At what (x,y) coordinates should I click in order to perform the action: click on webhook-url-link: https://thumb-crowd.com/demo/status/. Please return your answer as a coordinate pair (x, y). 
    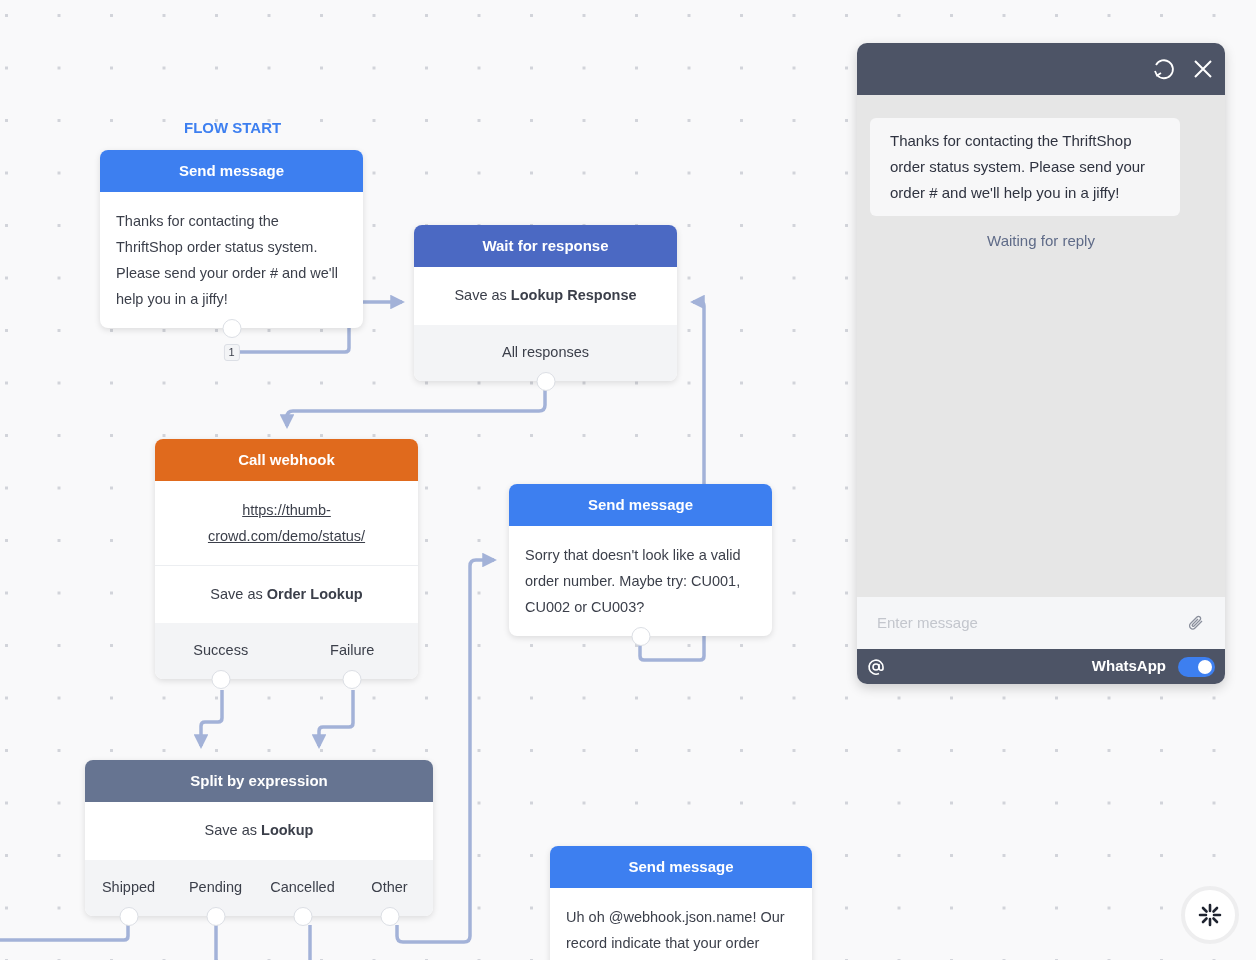
    Looking at the image, I should click on (286, 523).